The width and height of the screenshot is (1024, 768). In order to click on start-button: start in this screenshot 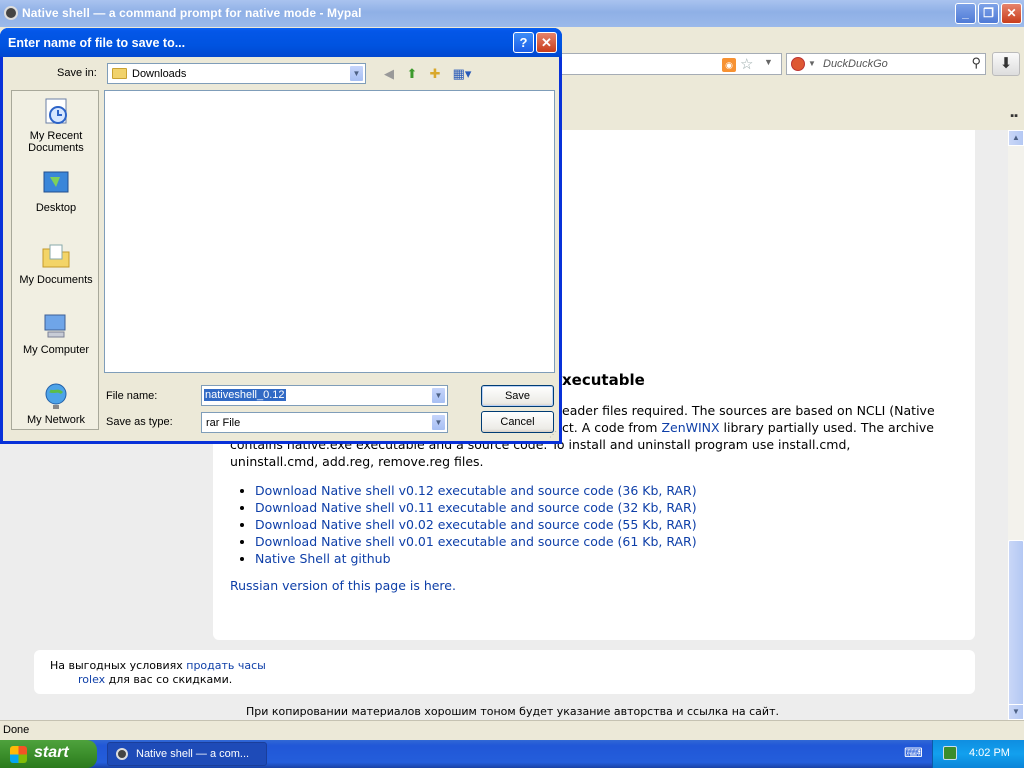, I will do `click(48, 754)`.